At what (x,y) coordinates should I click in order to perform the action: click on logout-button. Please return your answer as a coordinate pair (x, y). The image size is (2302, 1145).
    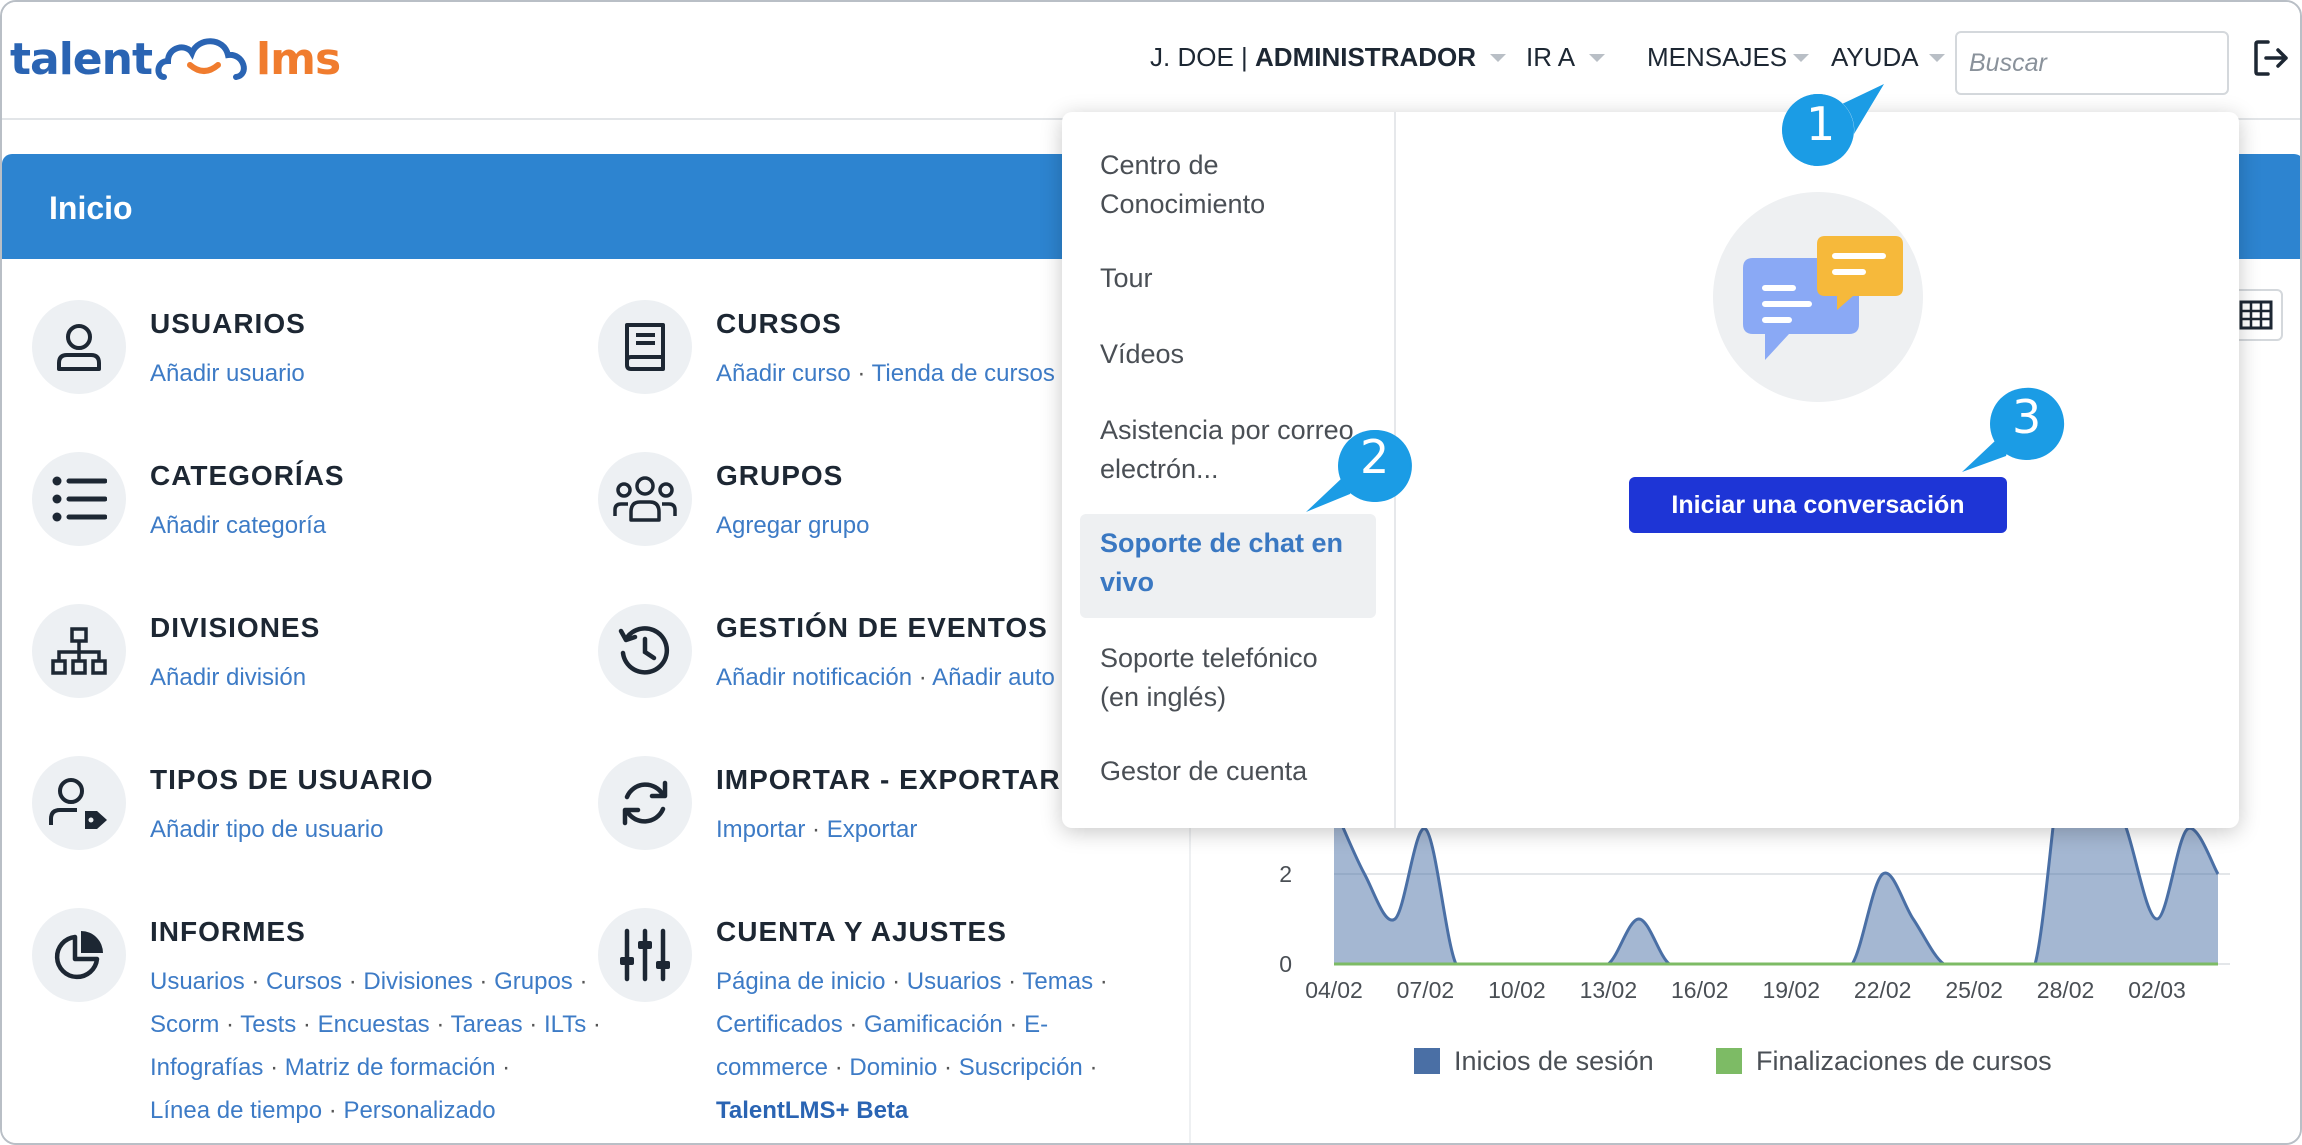
    Looking at the image, I should click on (2272, 60).